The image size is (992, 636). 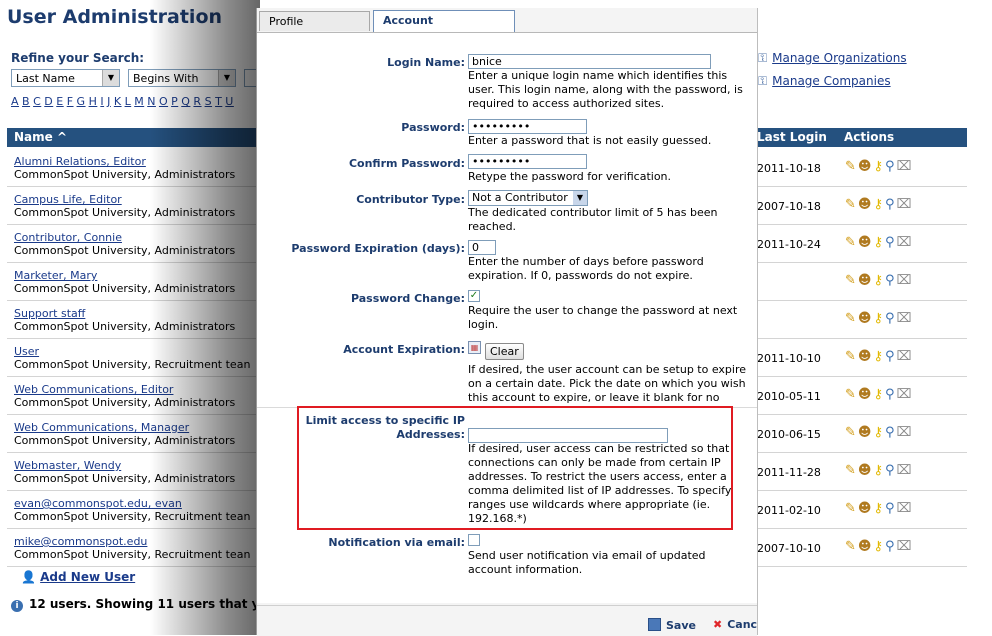 I want to click on alpha-filter-link: L, so click(x=128, y=101).